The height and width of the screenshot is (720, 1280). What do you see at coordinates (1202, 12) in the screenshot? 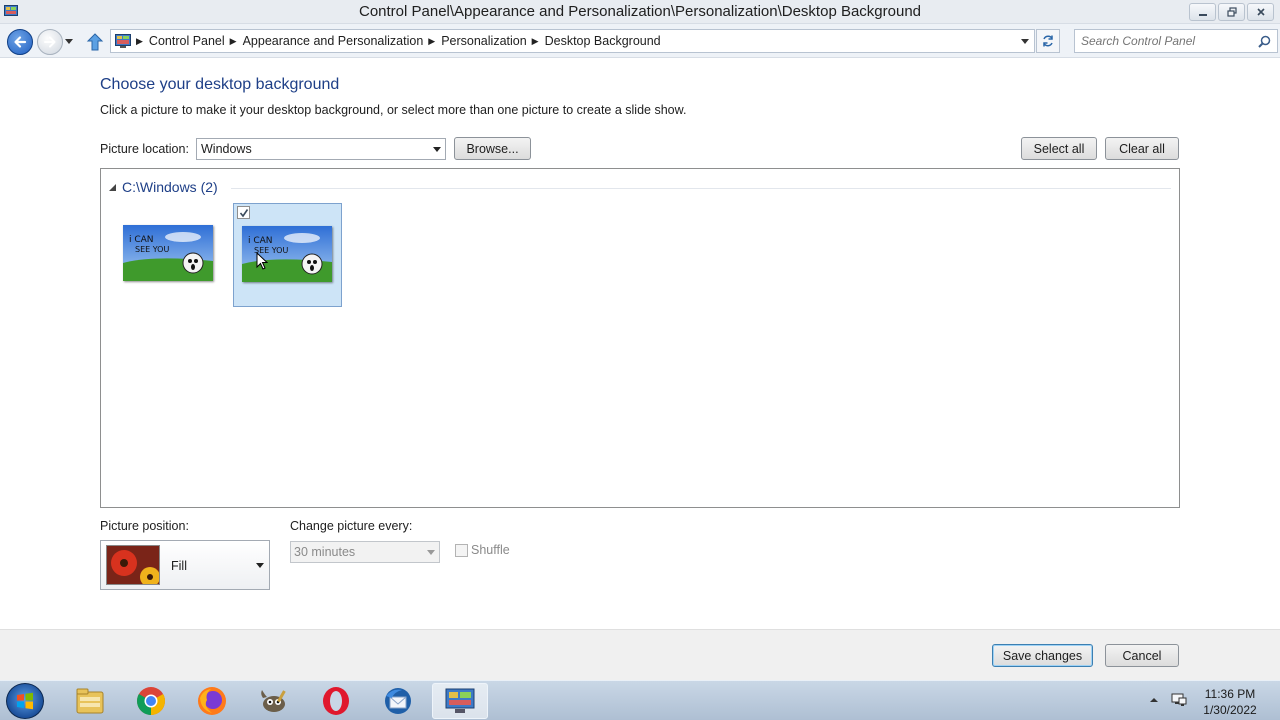
I see `minimize-button` at bounding box center [1202, 12].